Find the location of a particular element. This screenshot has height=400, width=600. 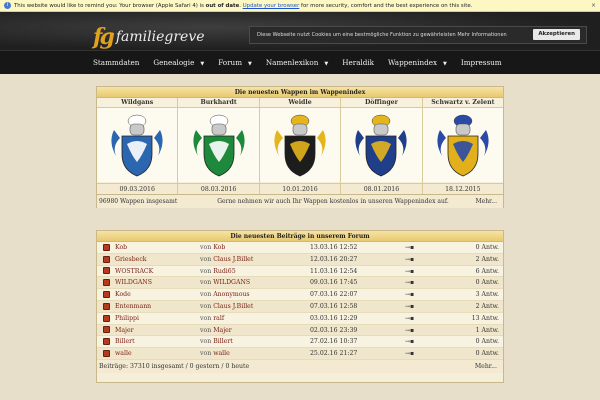

wappen-item: Weidle 10.01.2016 is located at coordinates (300, 146).